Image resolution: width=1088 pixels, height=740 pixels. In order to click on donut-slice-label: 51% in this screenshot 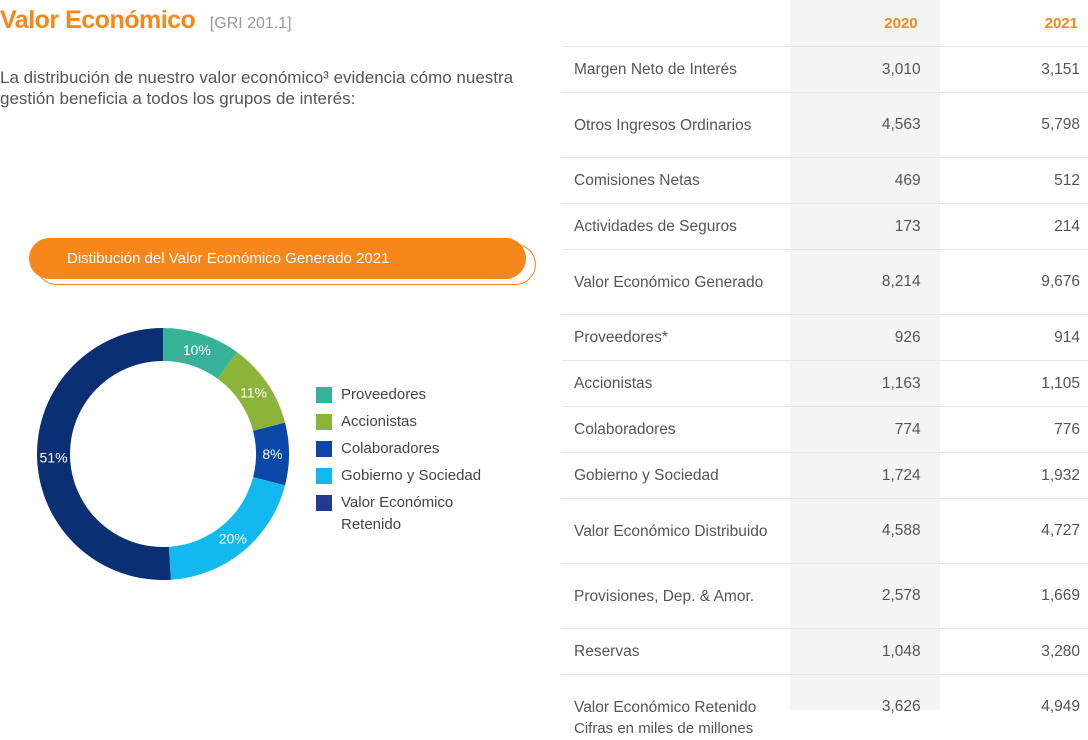, I will do `click(54, 457)`.